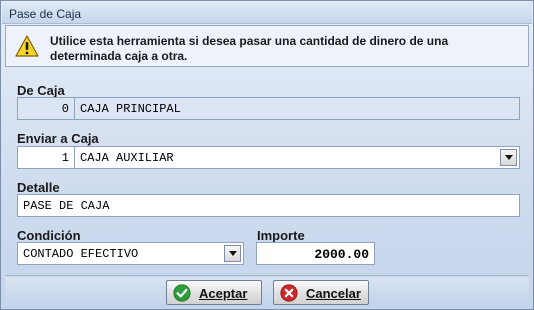 Image resolution: width=534 pixels, height=310 pixels. What do you see at coordinates (58, 138) in the screenshot?
I see `enviar-a-caja-label: Enviar a Caja` at bounding box center [58, 138].